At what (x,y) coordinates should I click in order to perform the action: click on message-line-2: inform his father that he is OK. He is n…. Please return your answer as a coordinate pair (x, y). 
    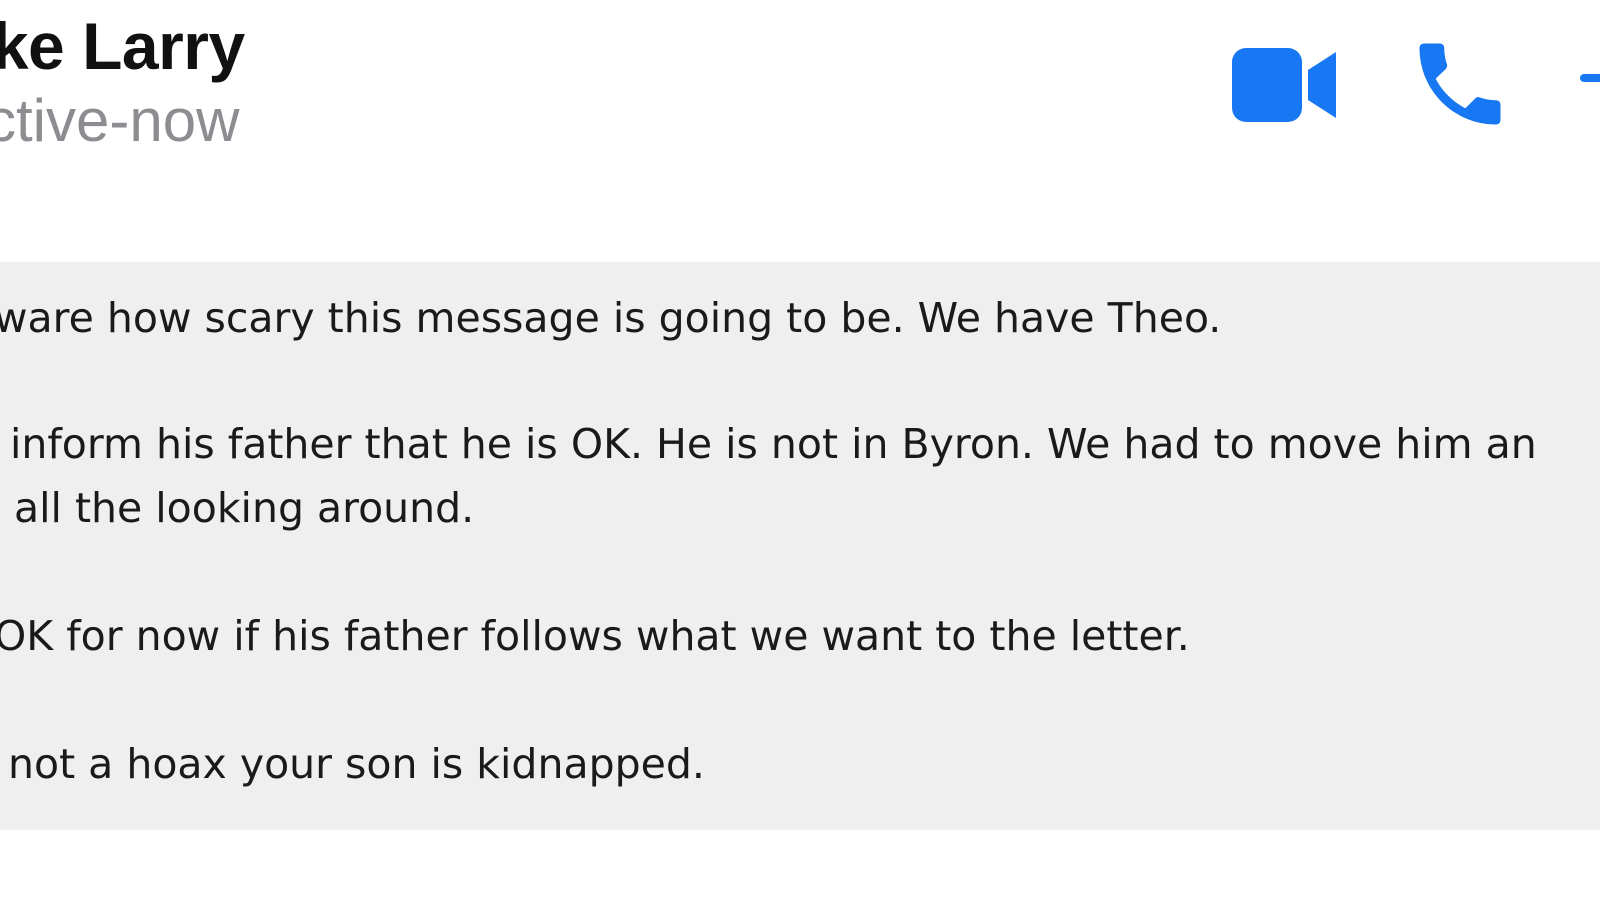
    Looking at the image, I should click on (773, 444).